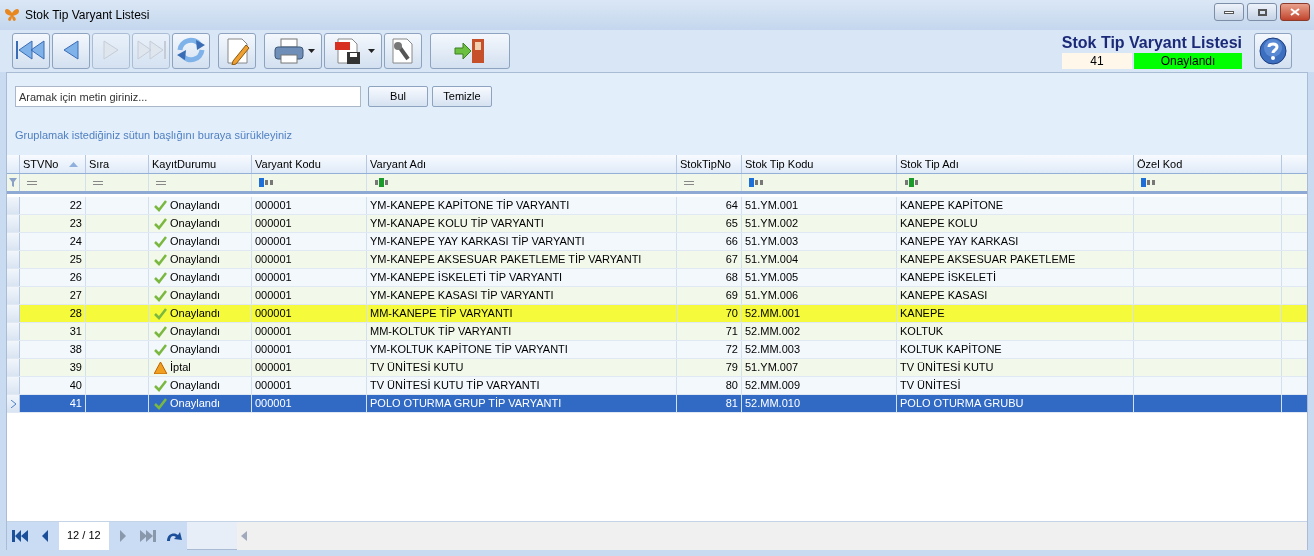 This screenshot has width=1314, height=556. What do you see at coordinates (657, 332) in the screenshot?
I see `table-row: 31 Onaylandı 000001 MM-KOLTUK TİP VARYANTI 71 52.MM.002 KOLTUK` at bounding box center [657, 332].